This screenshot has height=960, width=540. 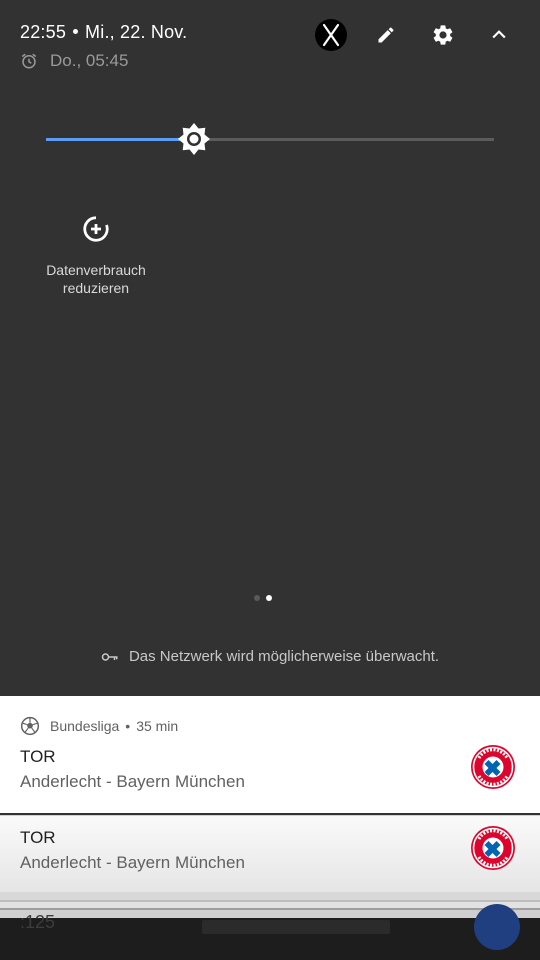 What do you see at coordinates (96, 255) in the screenshot?
I see `tile-data-saver: Datenverbrauch reduzieren` at bounding box center [96, 255].